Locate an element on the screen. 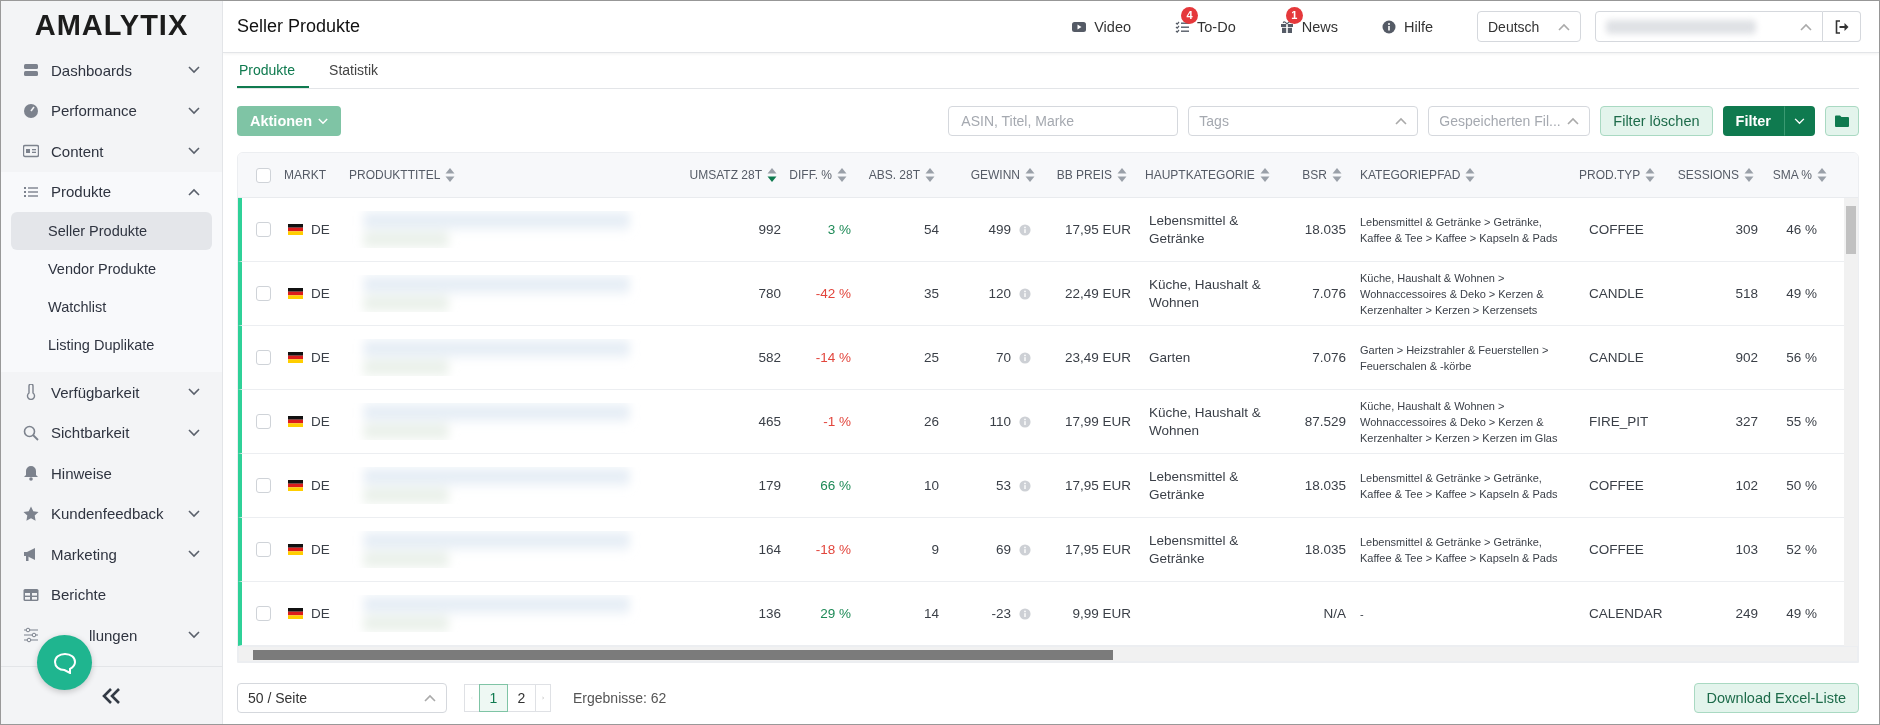 The image size is (1880, 725). column-header: HAUPTKATEGORIE is located at coordinates (1200, 175).